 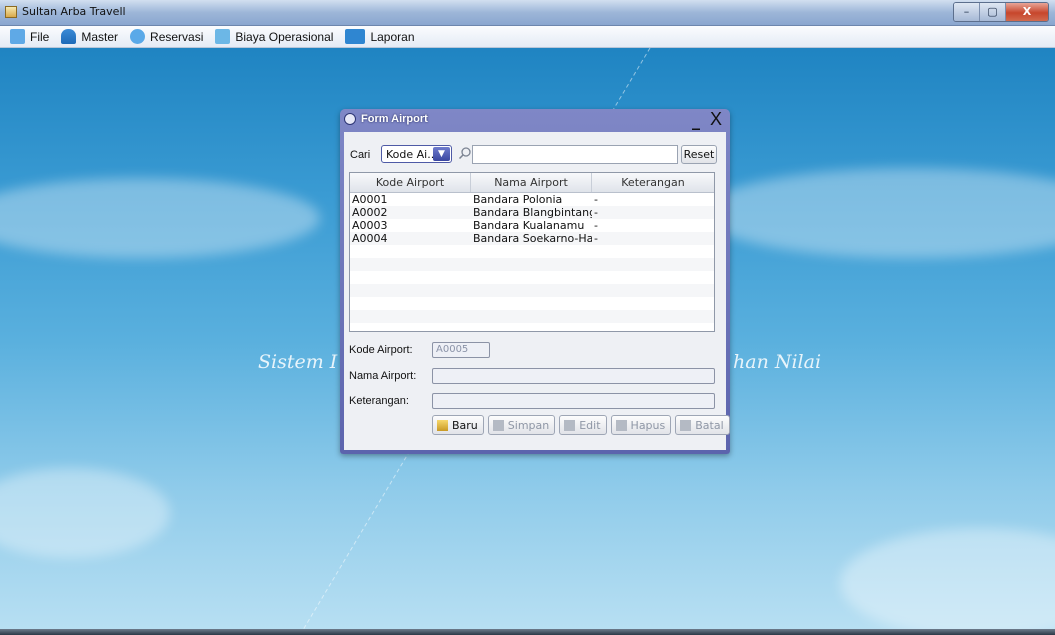 What do you see at coordinates (464, 153) in the screenshot?
I see `search-icon` at bounding box center [464, 153].